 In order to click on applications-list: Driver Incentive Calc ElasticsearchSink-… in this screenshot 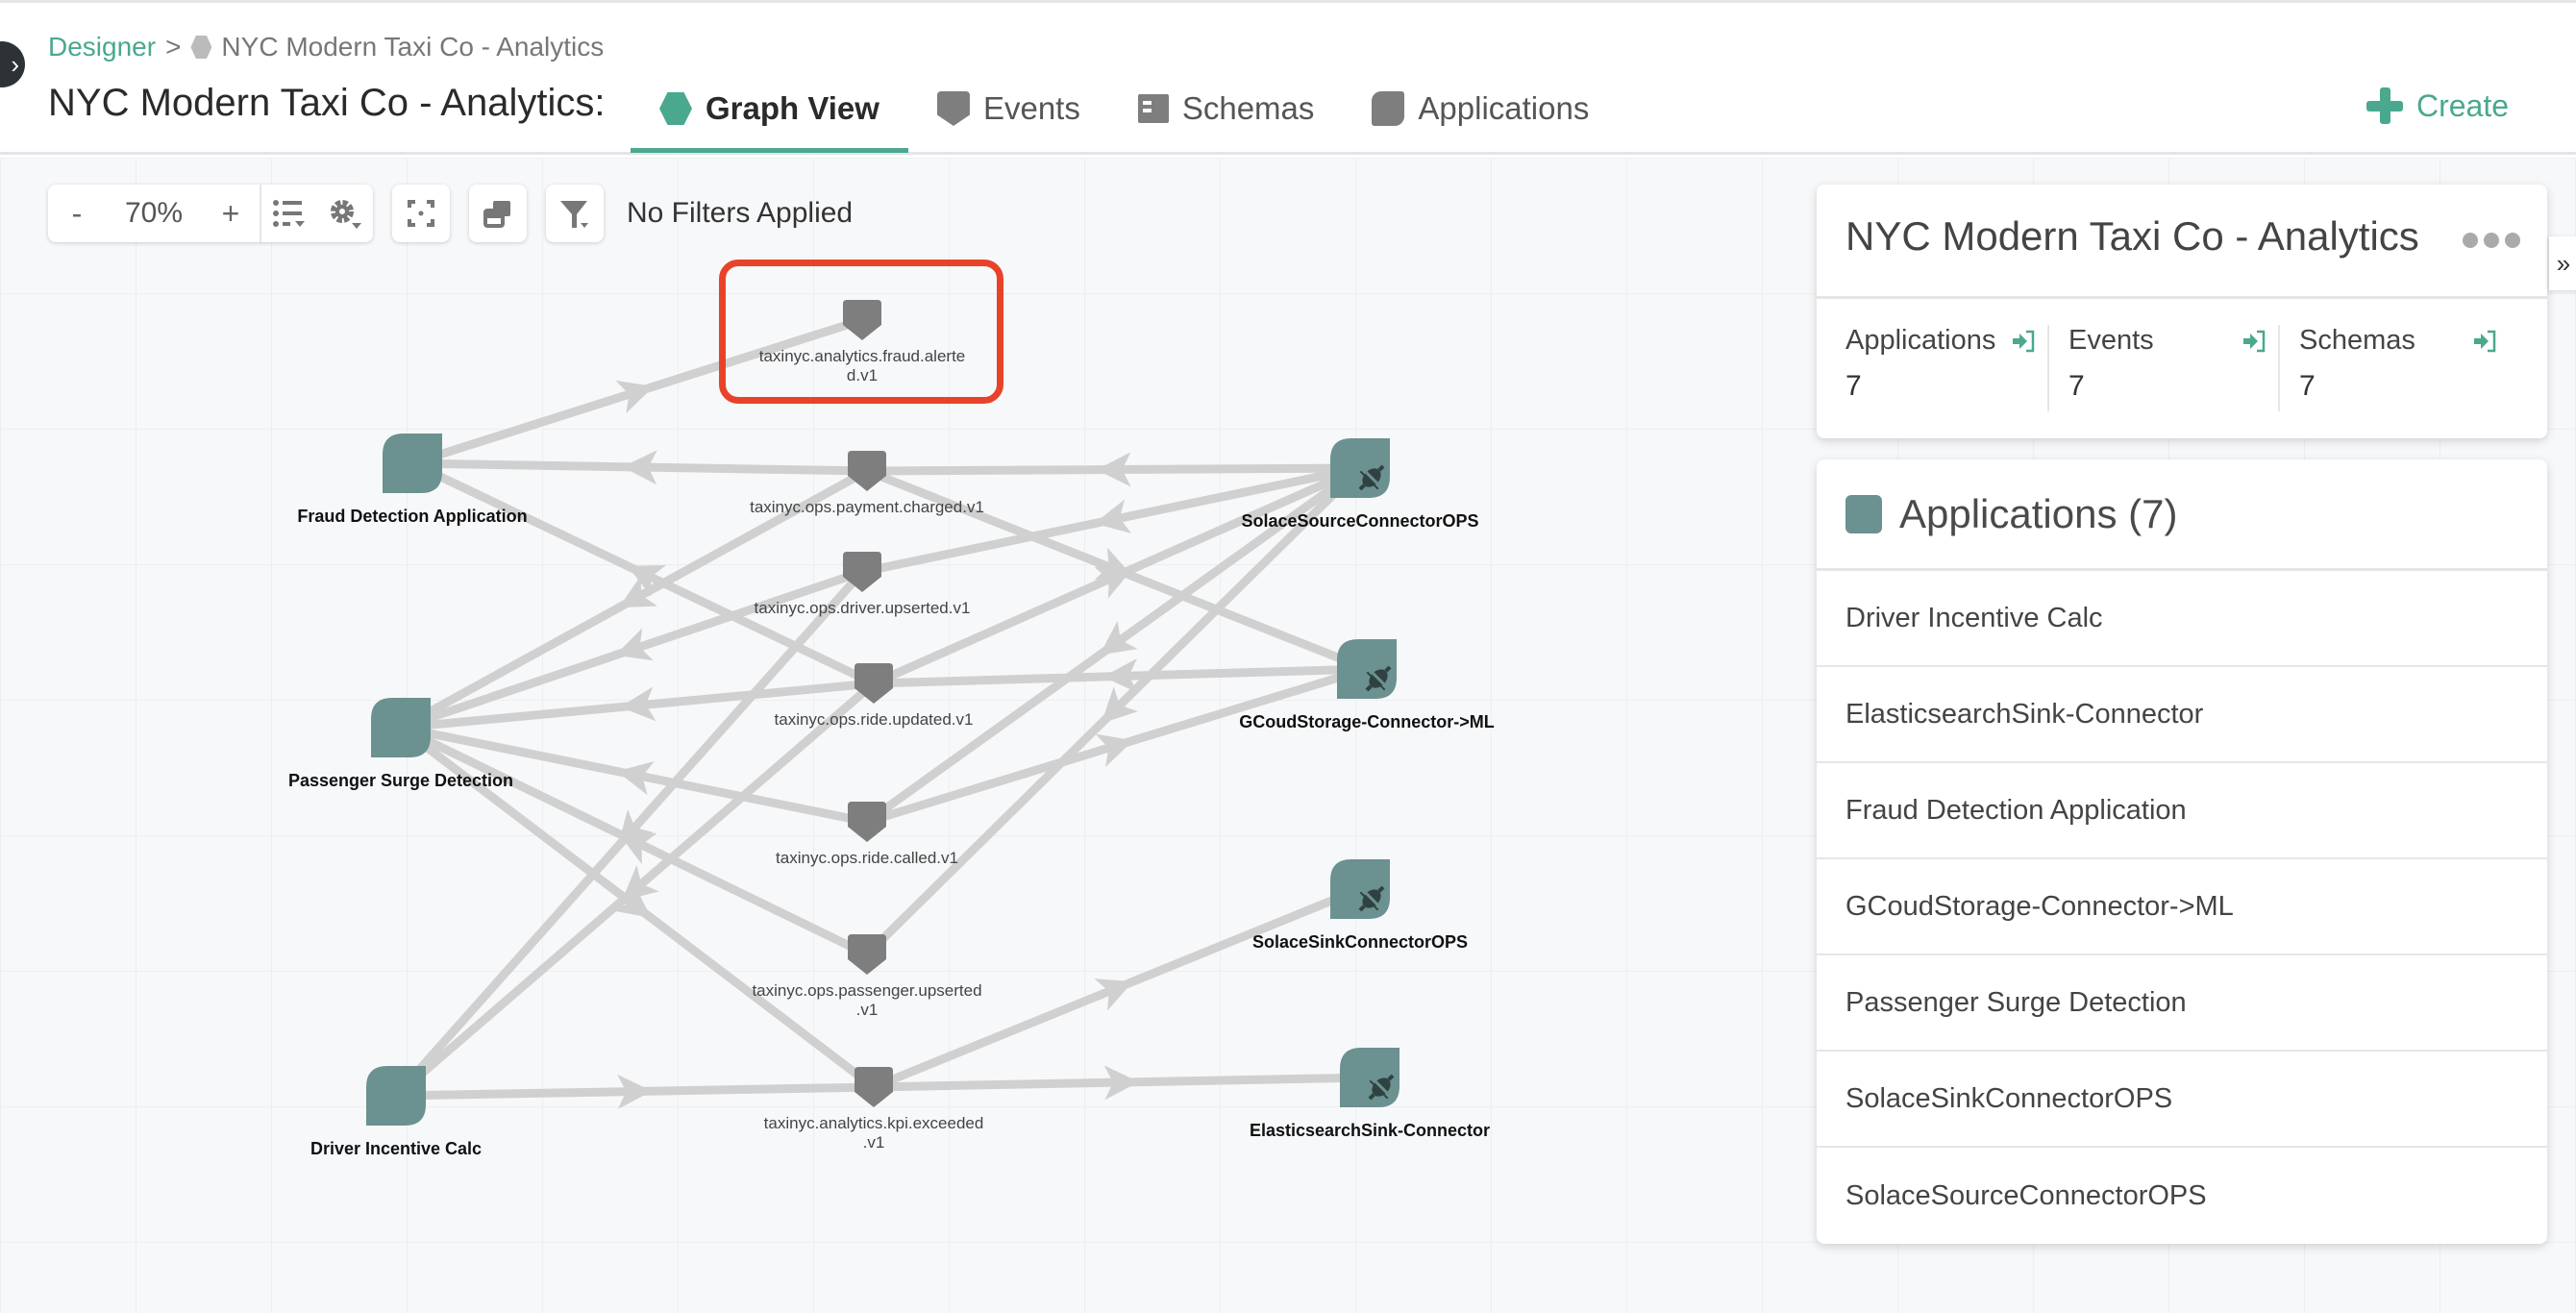, I will do `click(2182, 907)`.